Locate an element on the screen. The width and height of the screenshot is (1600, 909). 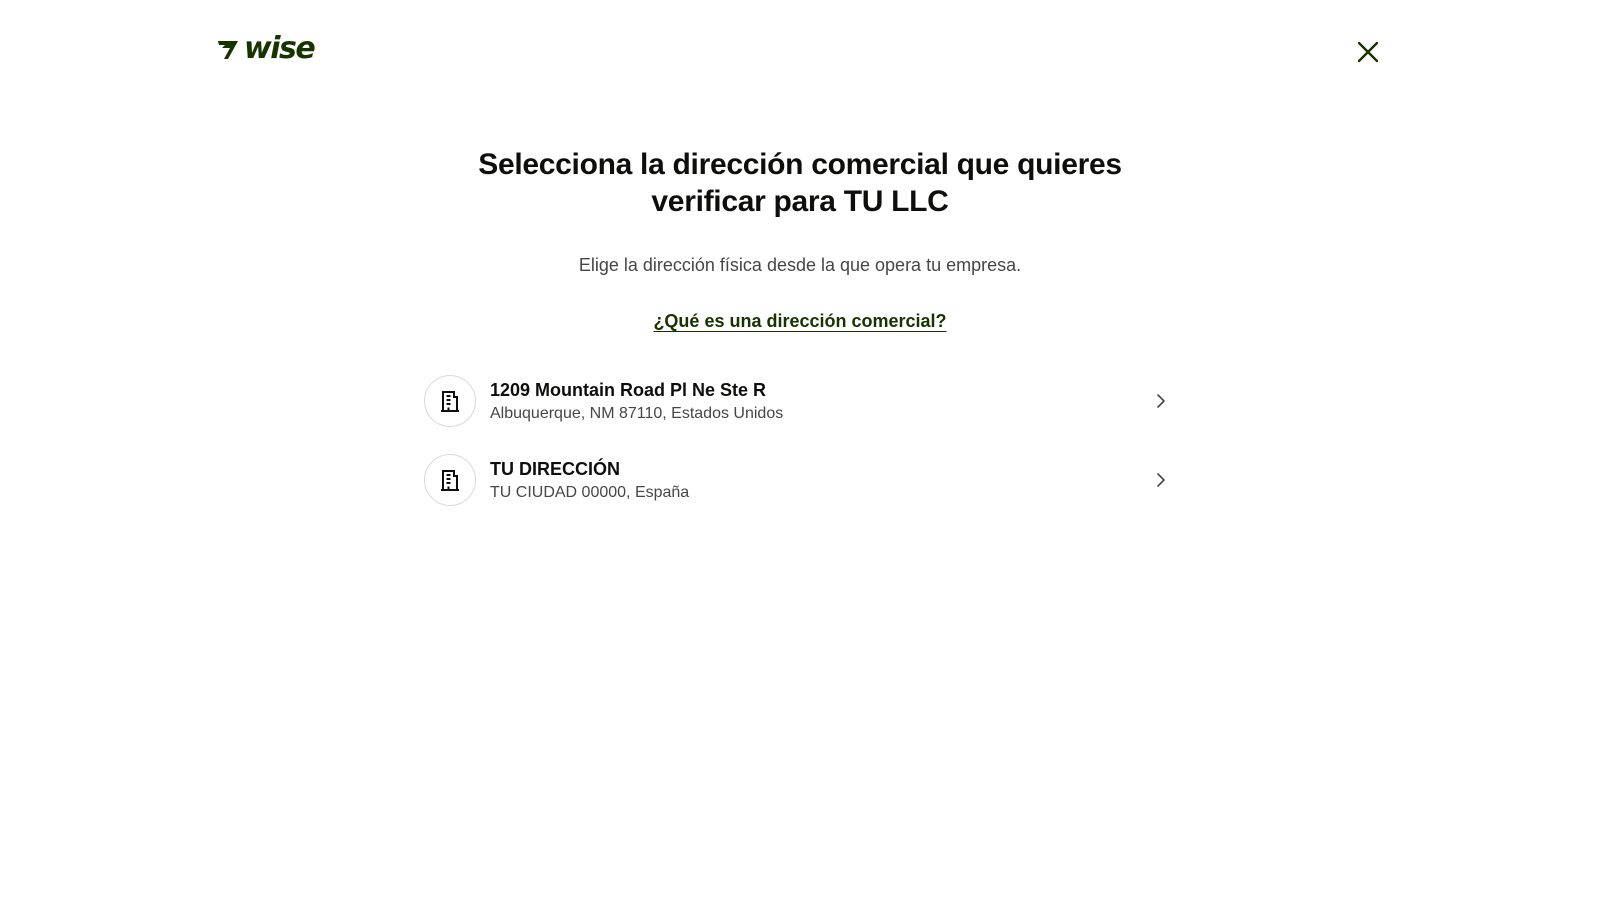
header: wise is located at coordinates (800, 50).